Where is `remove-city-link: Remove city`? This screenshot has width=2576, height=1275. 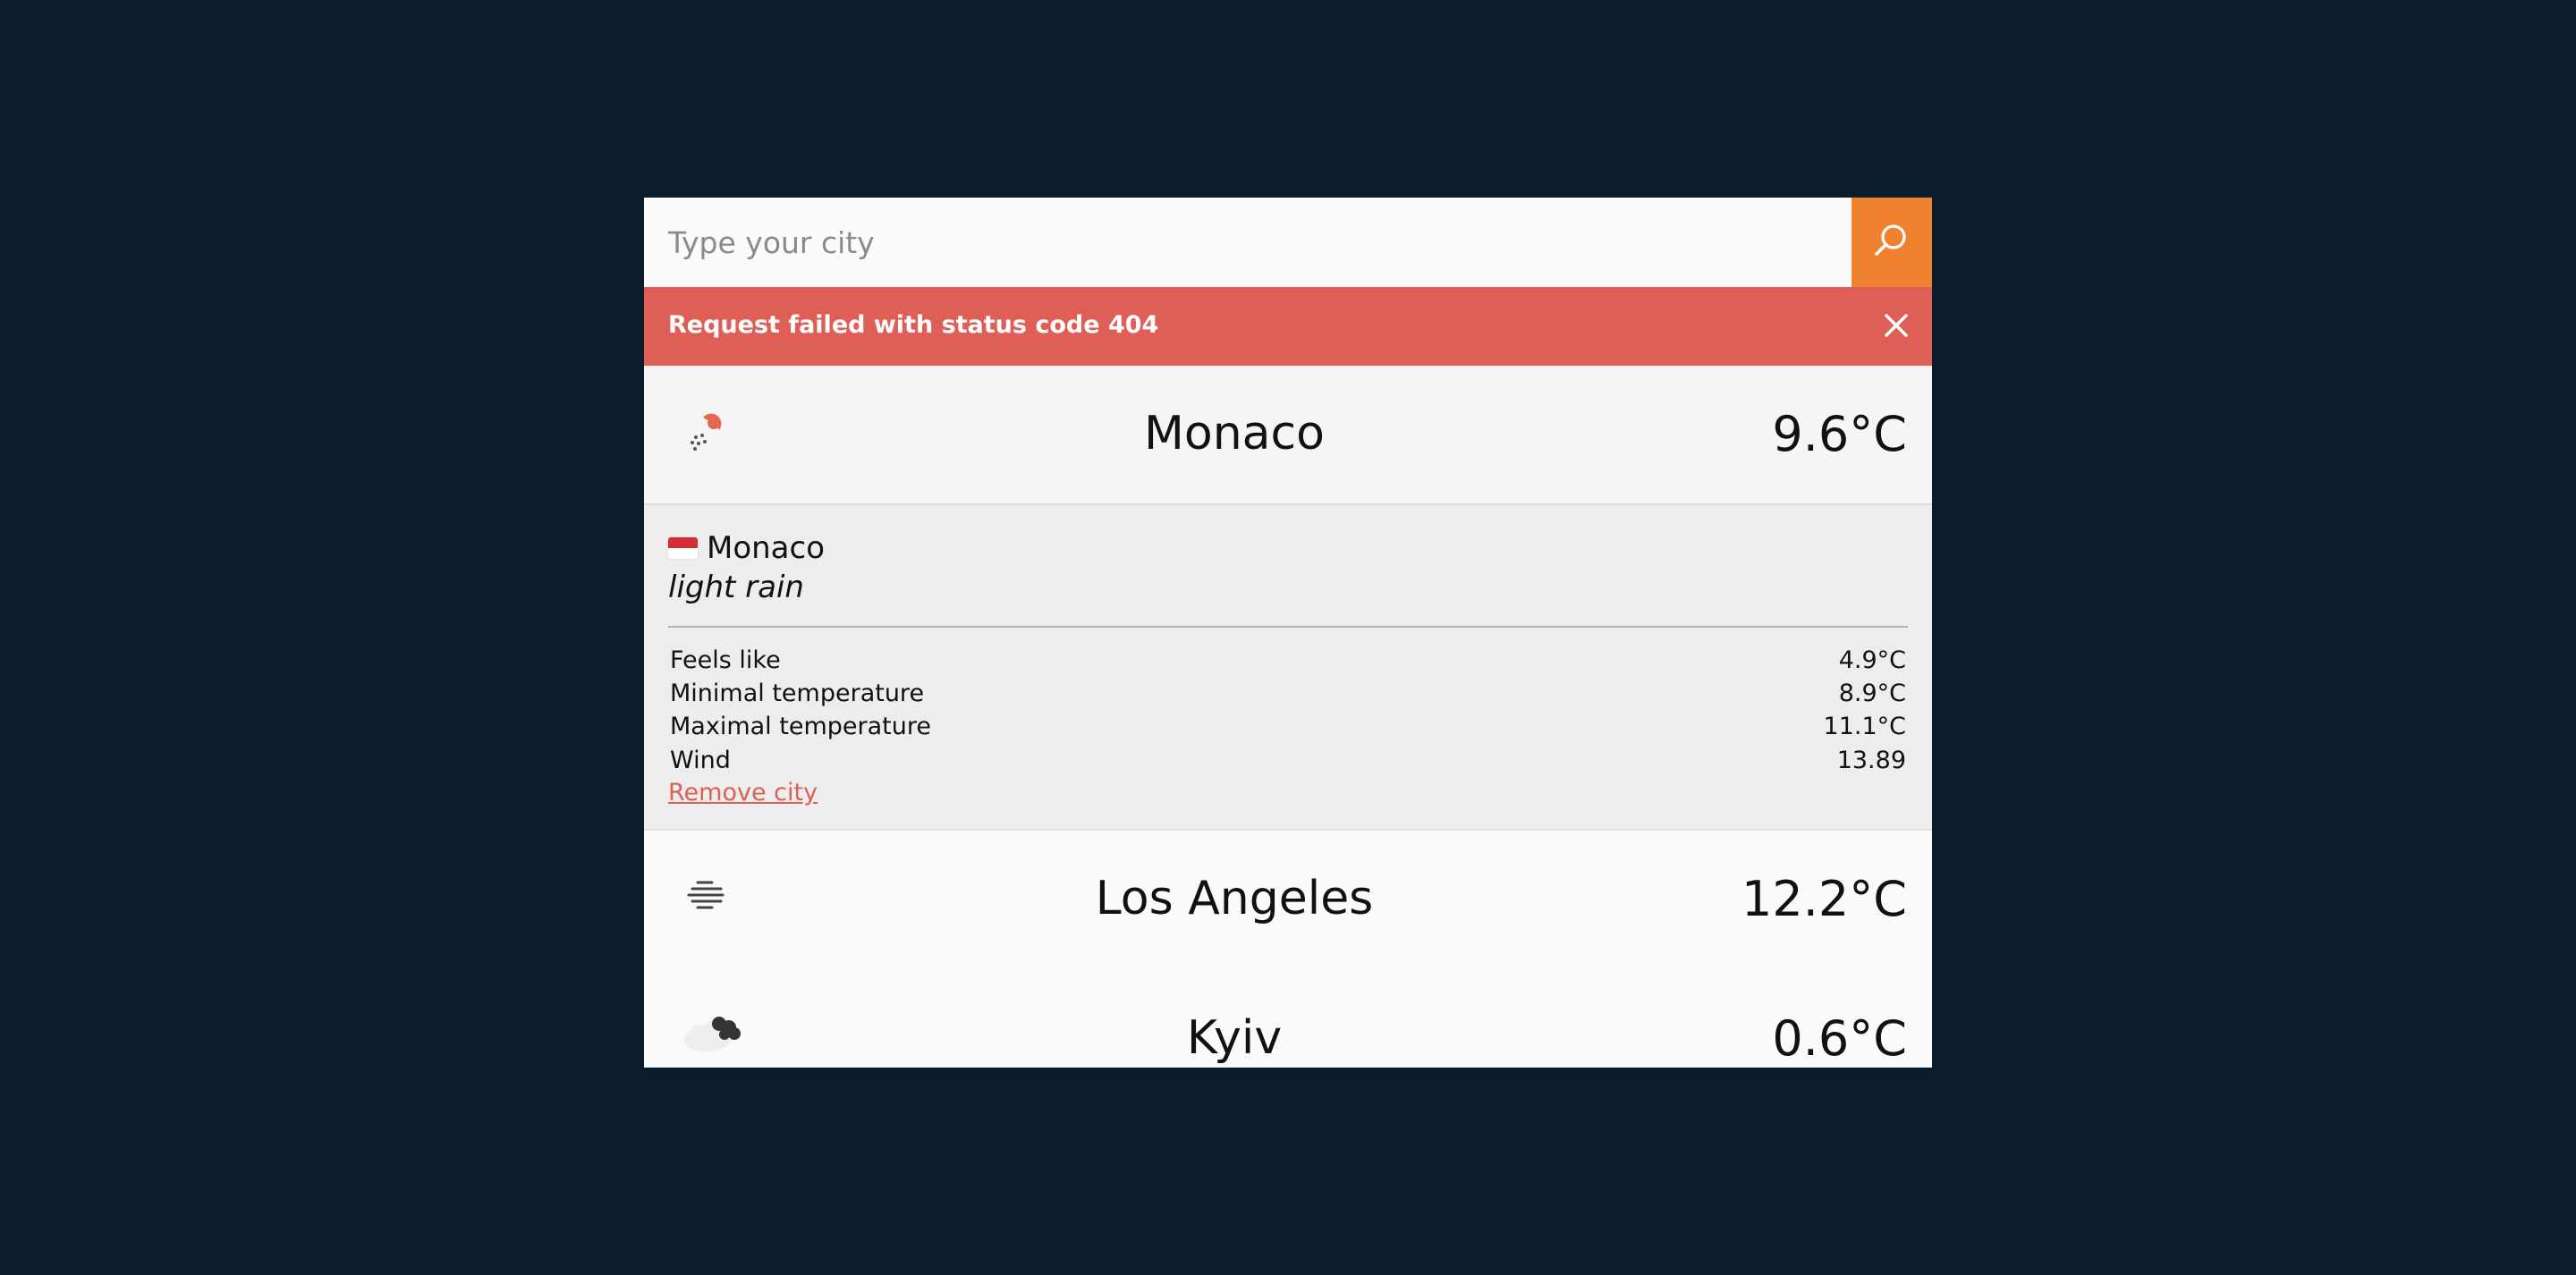
remove-city-link: Remove city is located at coordinates (743, 792).